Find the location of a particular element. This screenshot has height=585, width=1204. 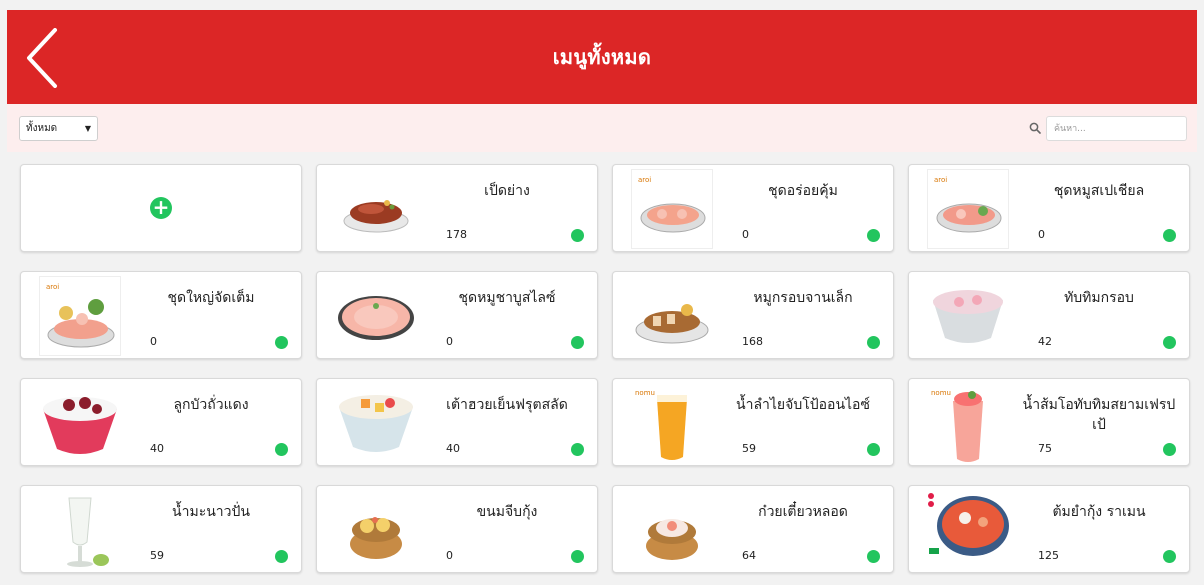

back-button is located at coordinates (45, 58).